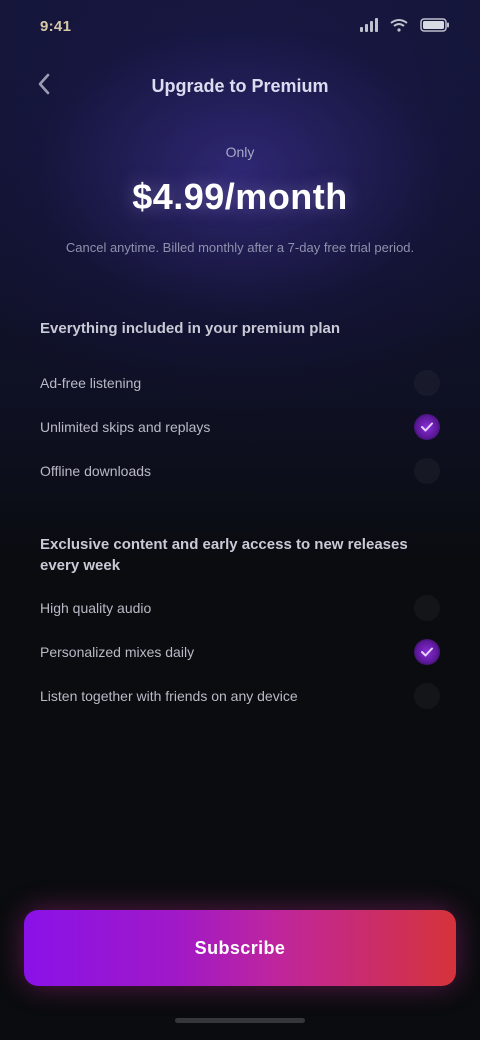  What do you see at coordinates (240, 948) in the screenshot?
I see `subscribe-button: Subscribe` at bounding box center [240, 948].